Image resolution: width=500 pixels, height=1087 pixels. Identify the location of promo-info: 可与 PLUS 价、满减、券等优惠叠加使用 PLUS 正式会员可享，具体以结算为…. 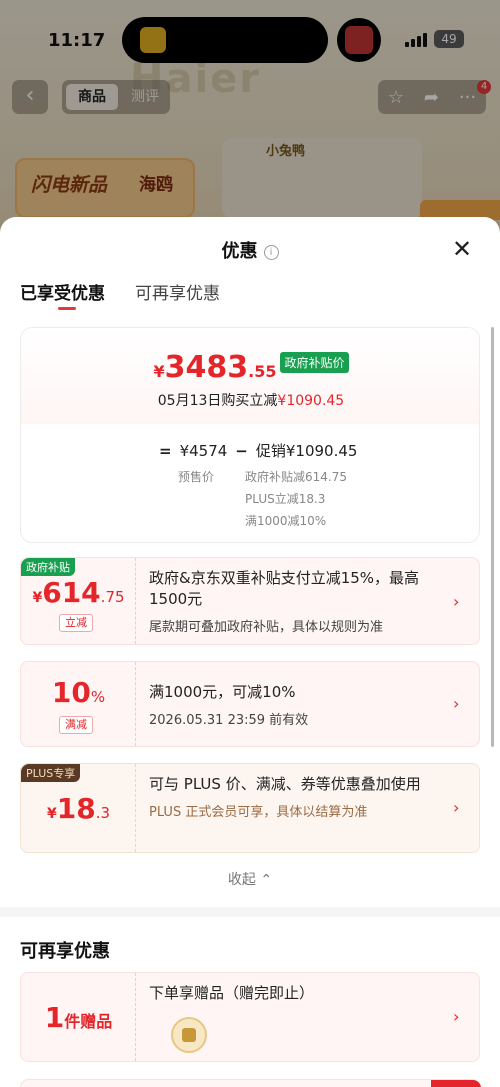
(299, 797).